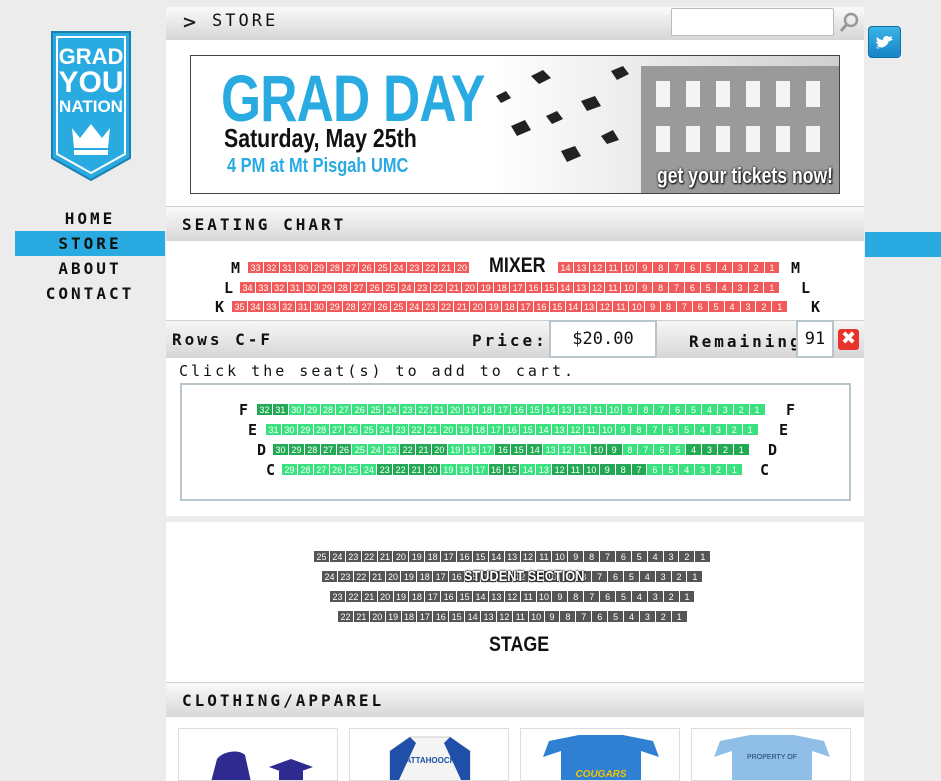 The width and height of the screenshot is (941, 781). I want to click on seat: 31, so click(287, 267).